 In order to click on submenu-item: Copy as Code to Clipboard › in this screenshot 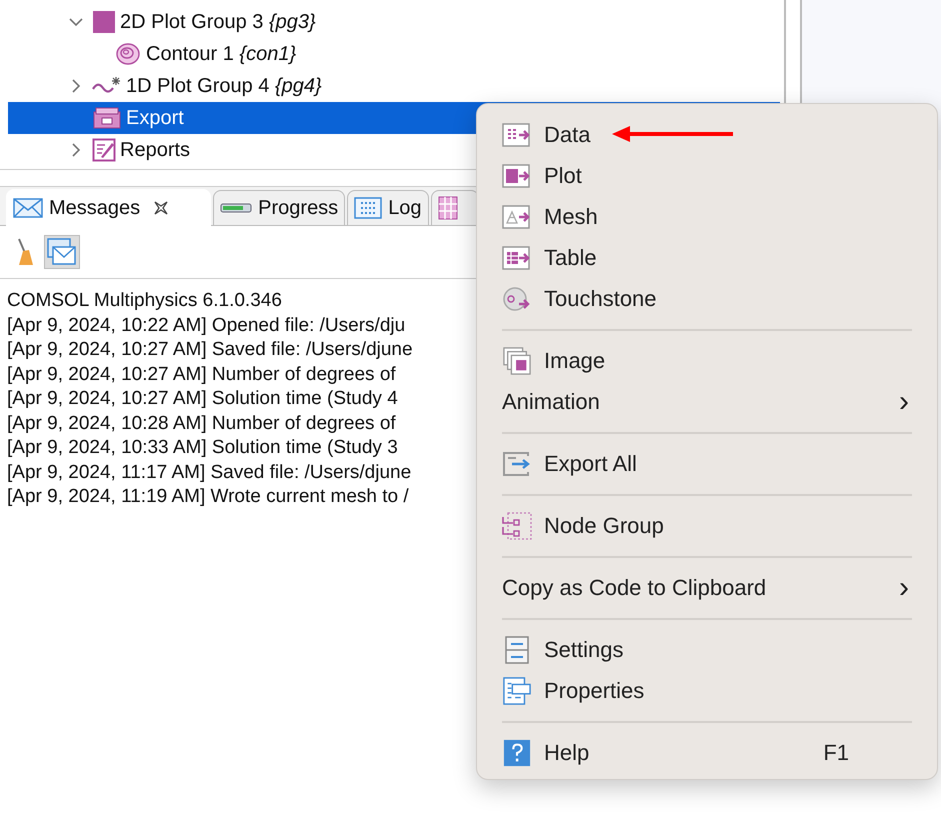, I will do `click(707, 587)`.